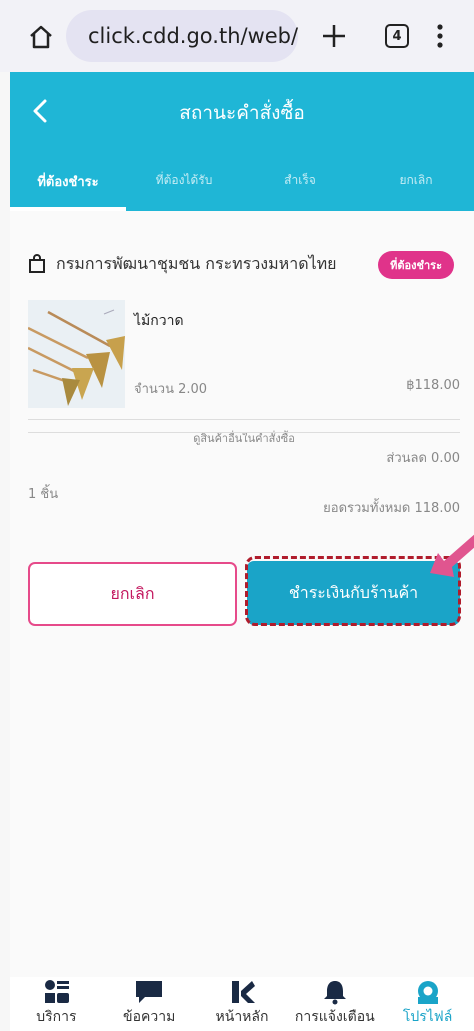 This screenshot has height=1031, width=474. I want to click on tab-cancelled: ยกเลิก, so click(416, 187).